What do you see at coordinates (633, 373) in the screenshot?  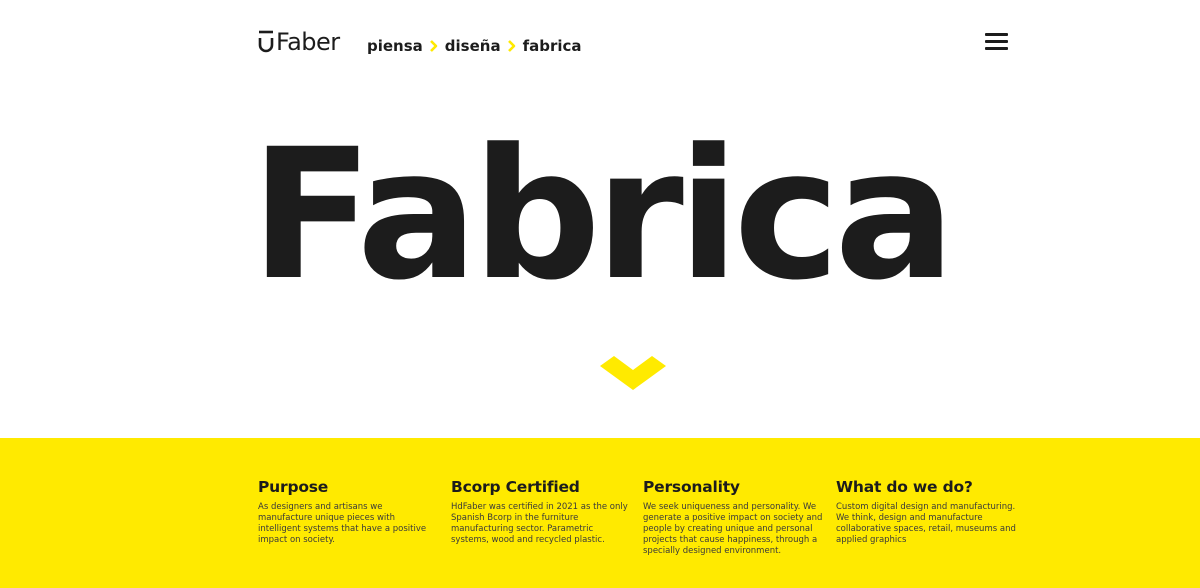 I see `chevron-down-icon` at bounding box center [633, 373].